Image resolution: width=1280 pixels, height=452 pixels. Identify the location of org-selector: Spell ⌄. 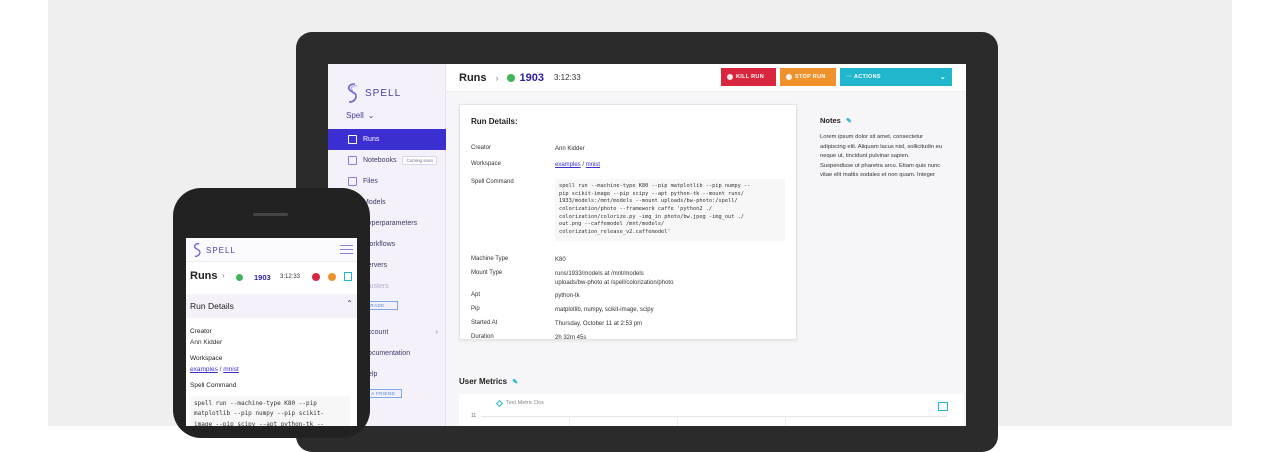
(360, 115).